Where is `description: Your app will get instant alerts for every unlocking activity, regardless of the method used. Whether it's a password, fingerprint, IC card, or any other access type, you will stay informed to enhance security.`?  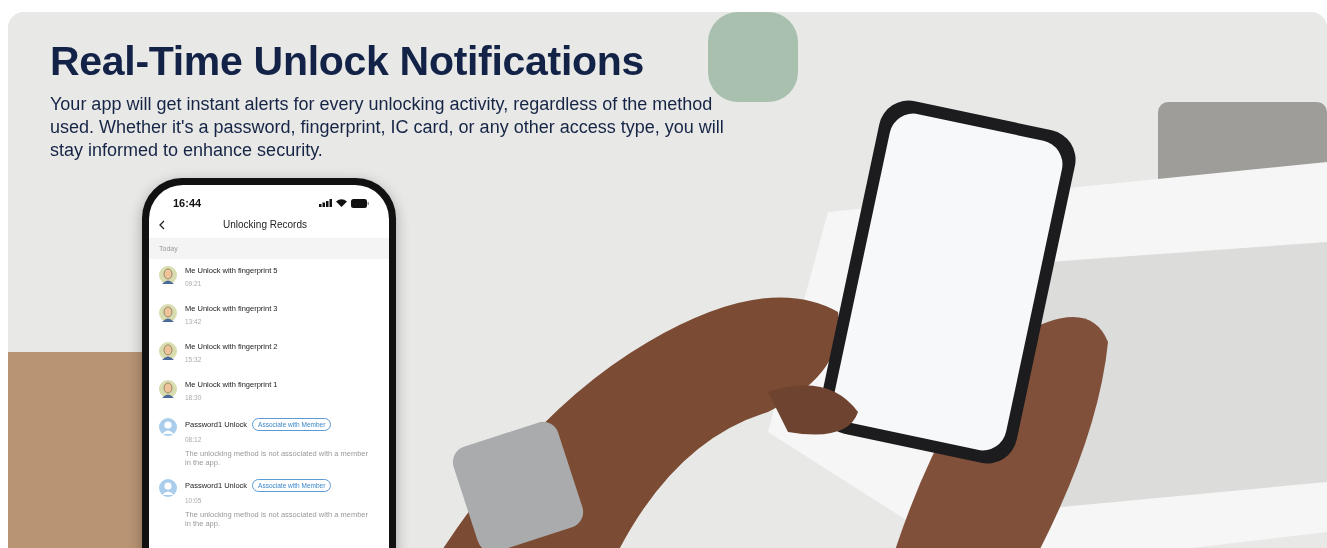
description: Your app will get instant alerts for every unlocking activity, regardless of the method used. Whether it's a password, fingerprint, IC card, or any other access type, you will stay informed to enhance security. is located at coordinates (387, 127).